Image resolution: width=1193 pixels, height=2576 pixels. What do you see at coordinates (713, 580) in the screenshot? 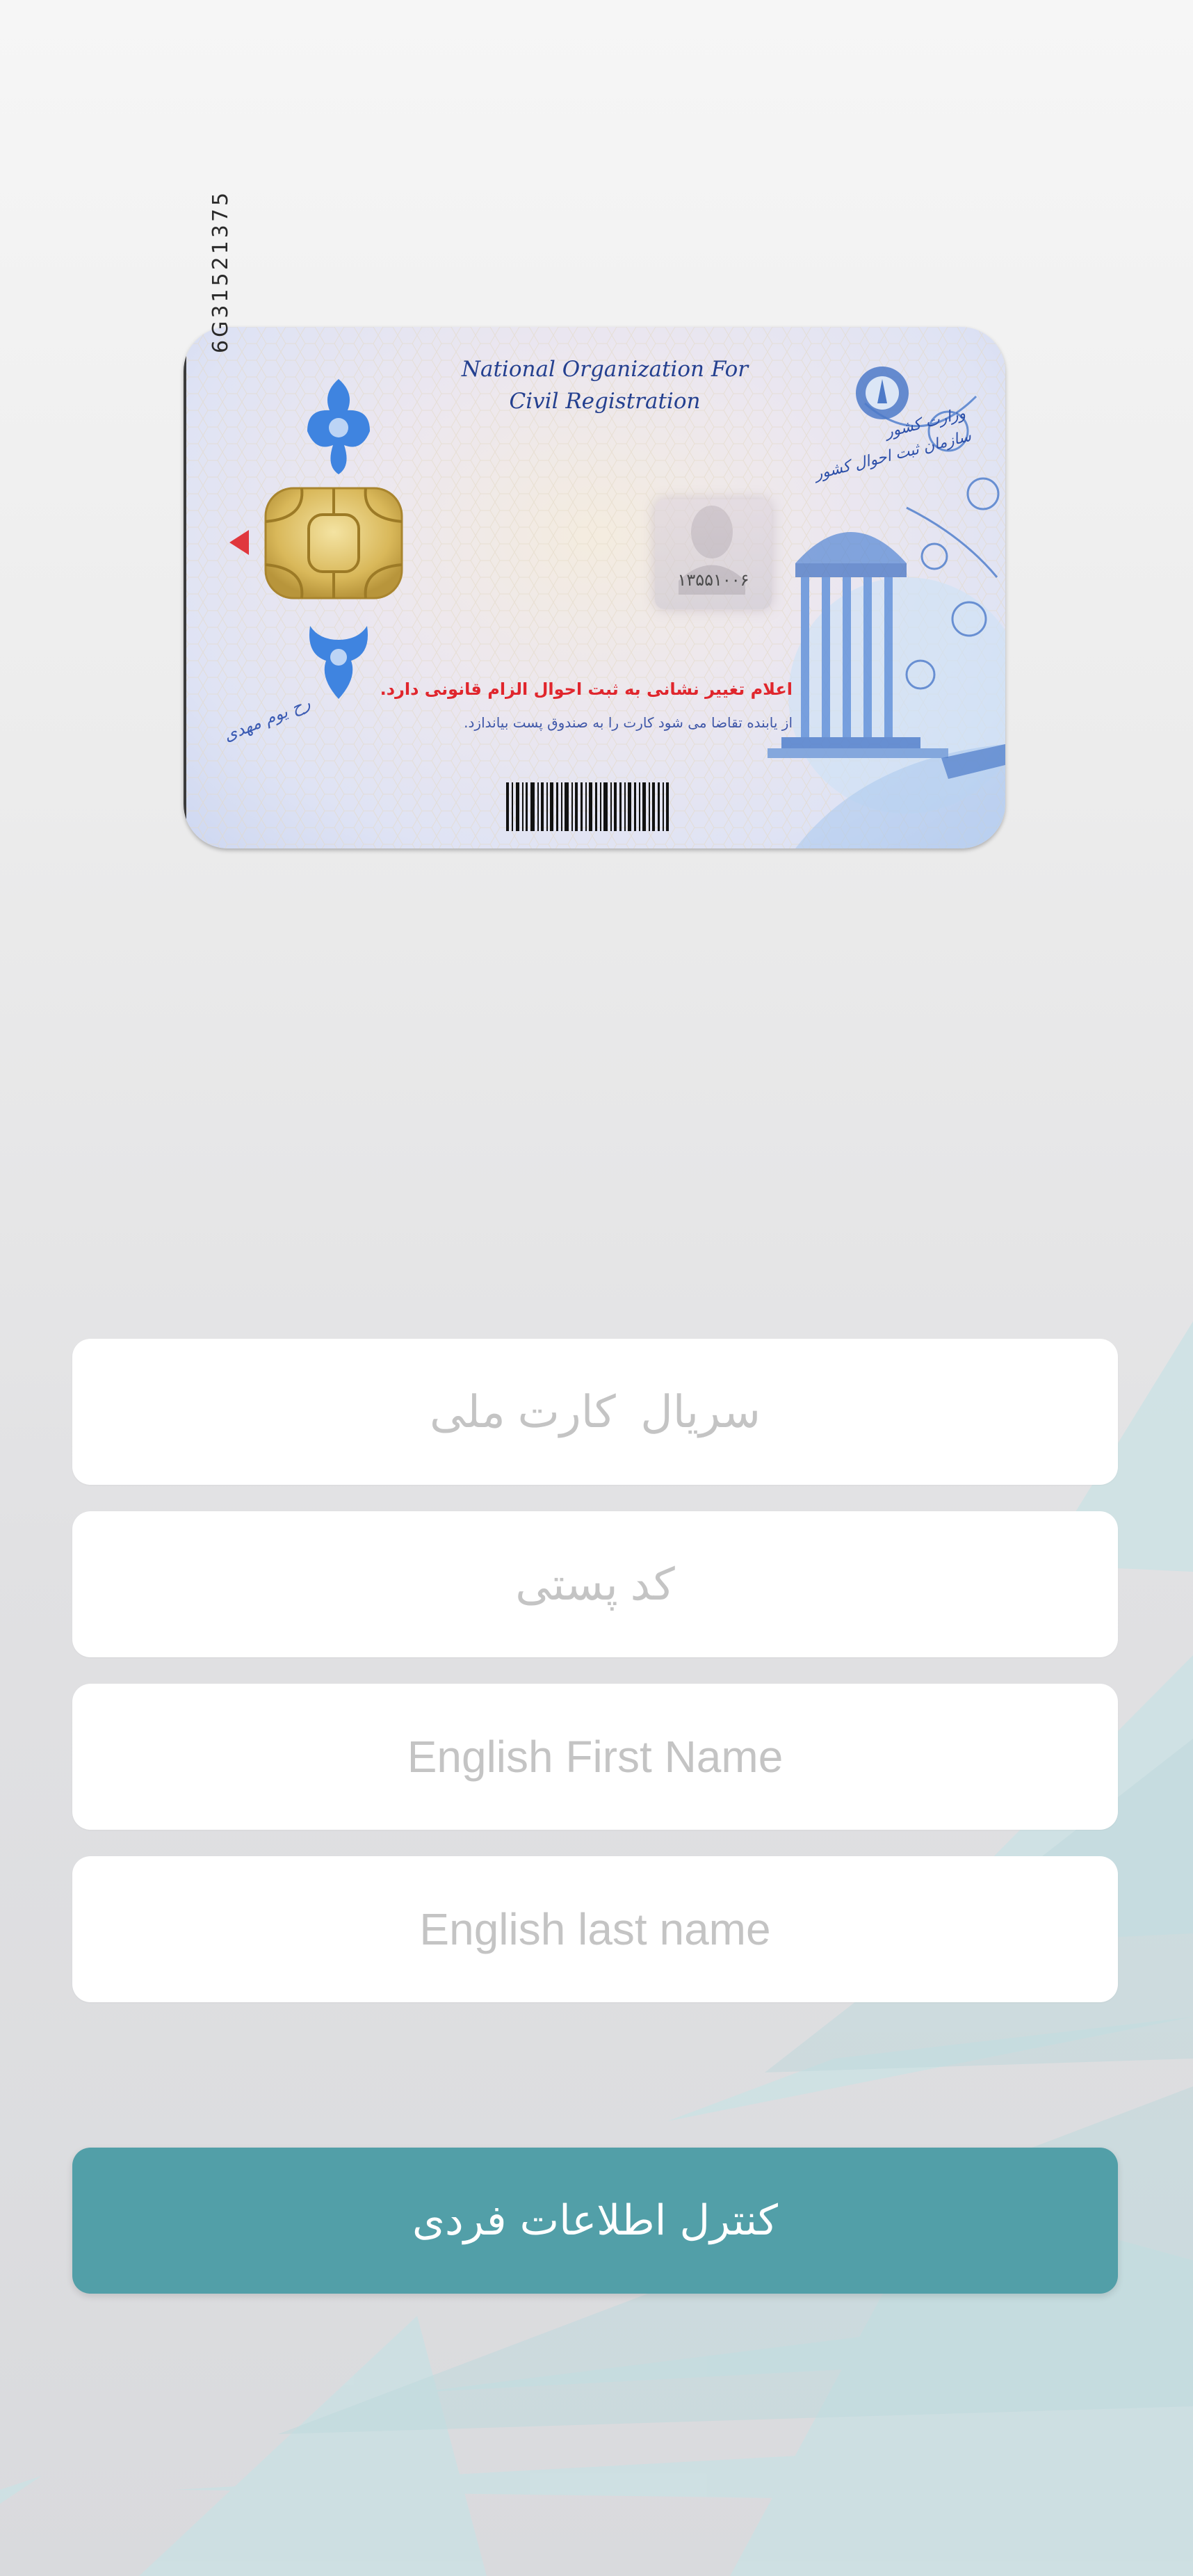
I see `card-photo-number: ۱۳۵۵۱۰۰۶` at bounding box center [713, 580].